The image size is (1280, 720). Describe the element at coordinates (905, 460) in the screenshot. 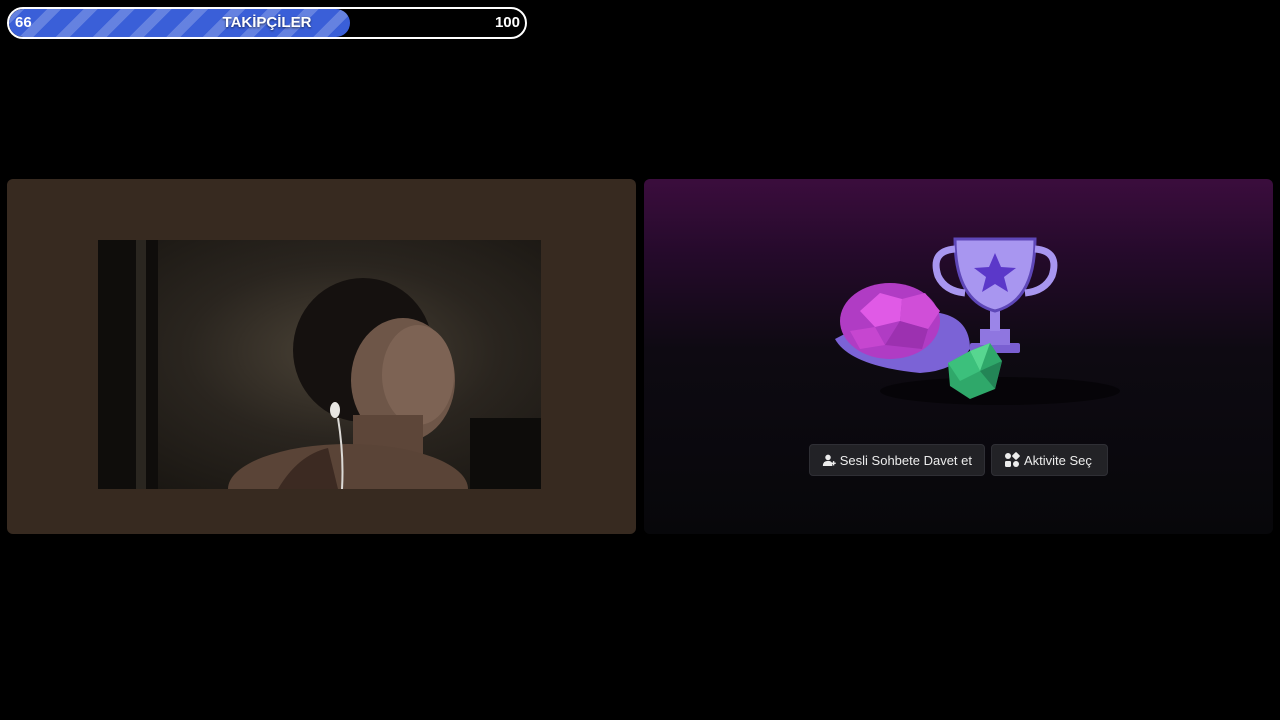

I see `invite-to-voice-label: Sesli Sohbete Davet et` at that location.